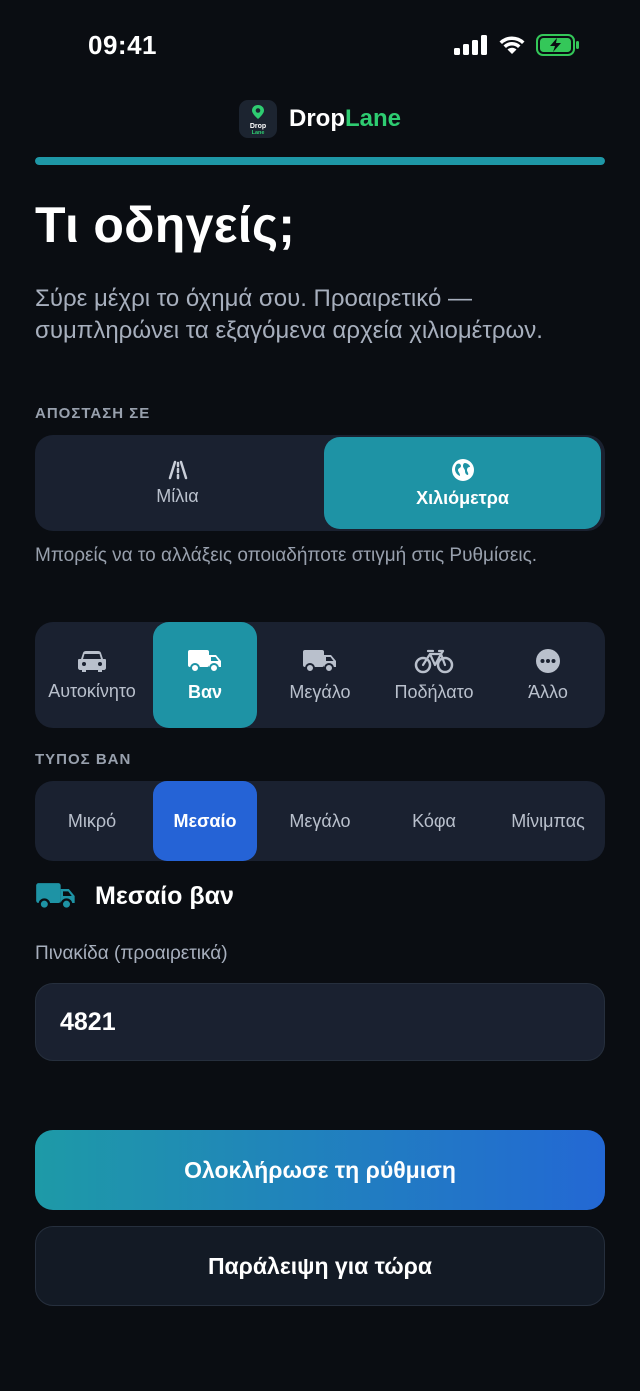  What do you see at coordinates (320, 1266) in the screenshot?
I see `skip-button: Παράλειψη για τώρα` at bounding box center [320, 1266].